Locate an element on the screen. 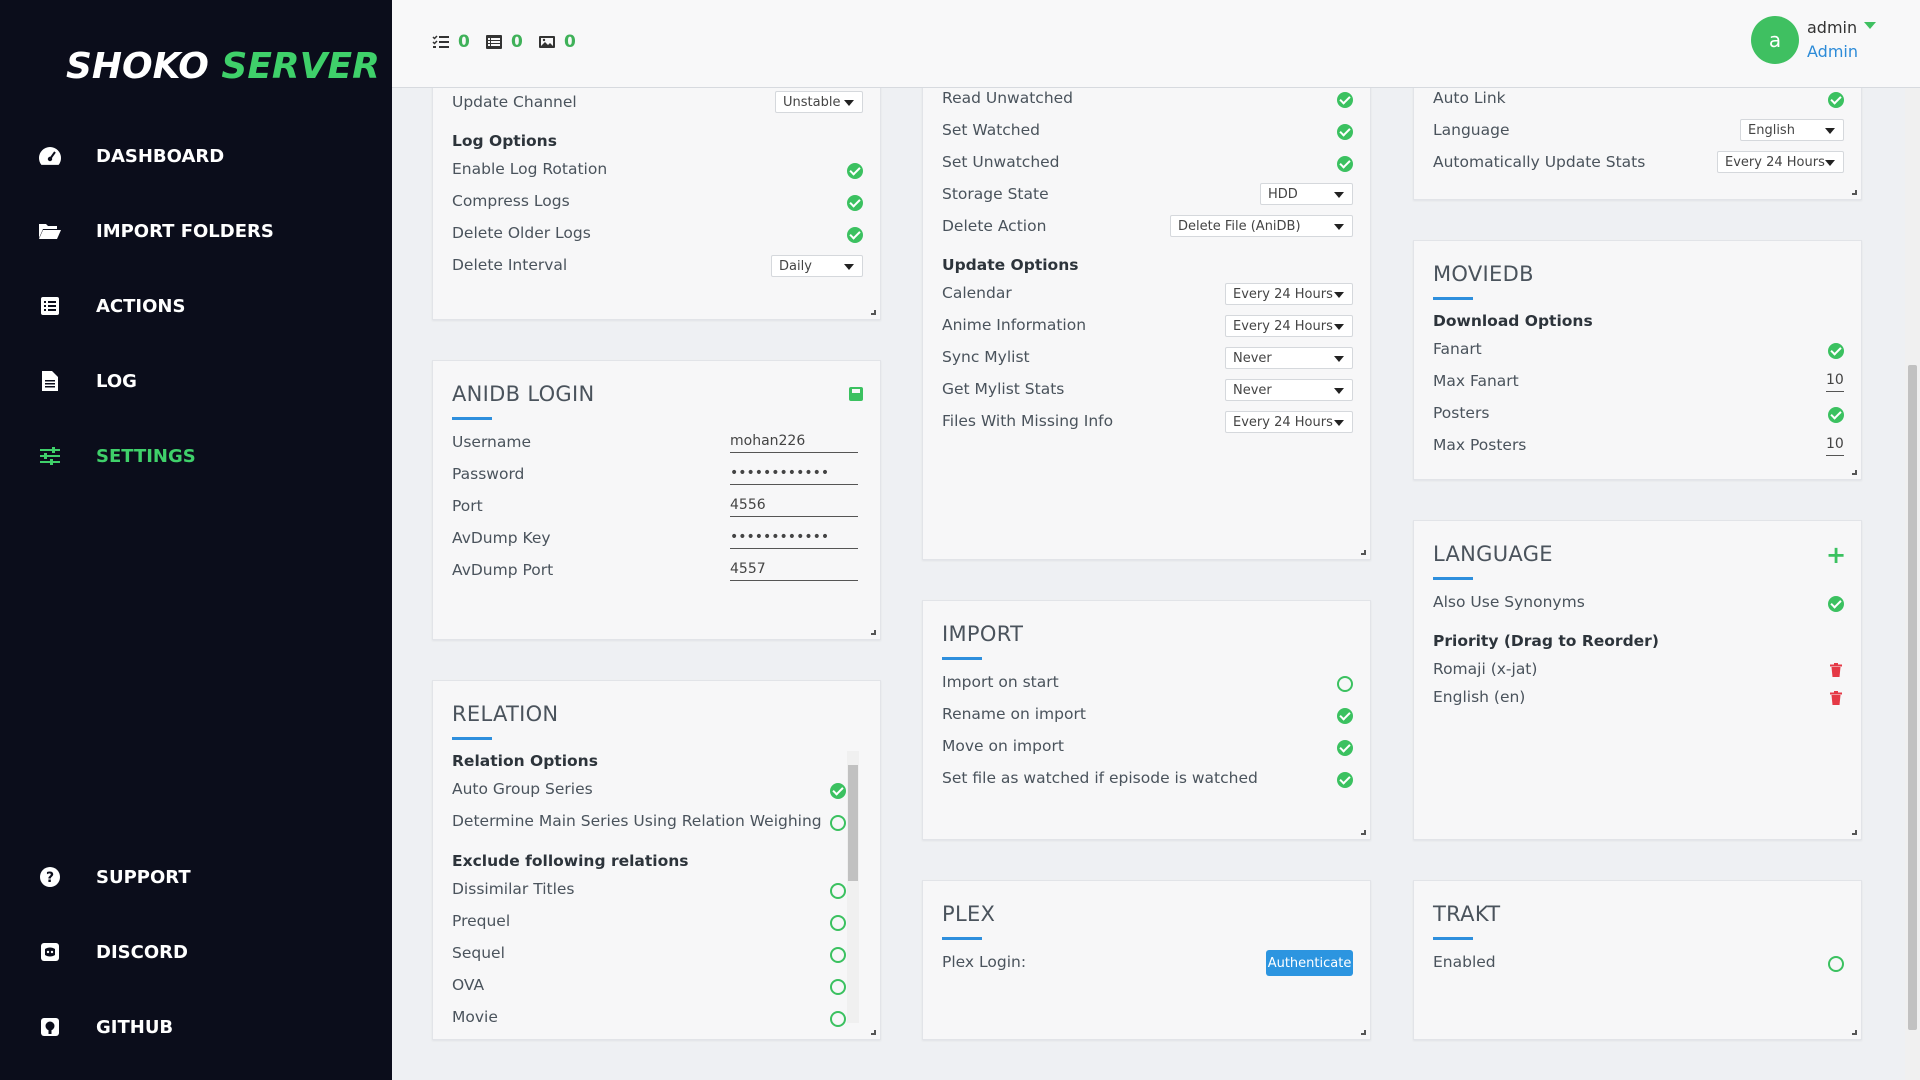  max-posters-field: 10 is located at coordinates (1835, 446).